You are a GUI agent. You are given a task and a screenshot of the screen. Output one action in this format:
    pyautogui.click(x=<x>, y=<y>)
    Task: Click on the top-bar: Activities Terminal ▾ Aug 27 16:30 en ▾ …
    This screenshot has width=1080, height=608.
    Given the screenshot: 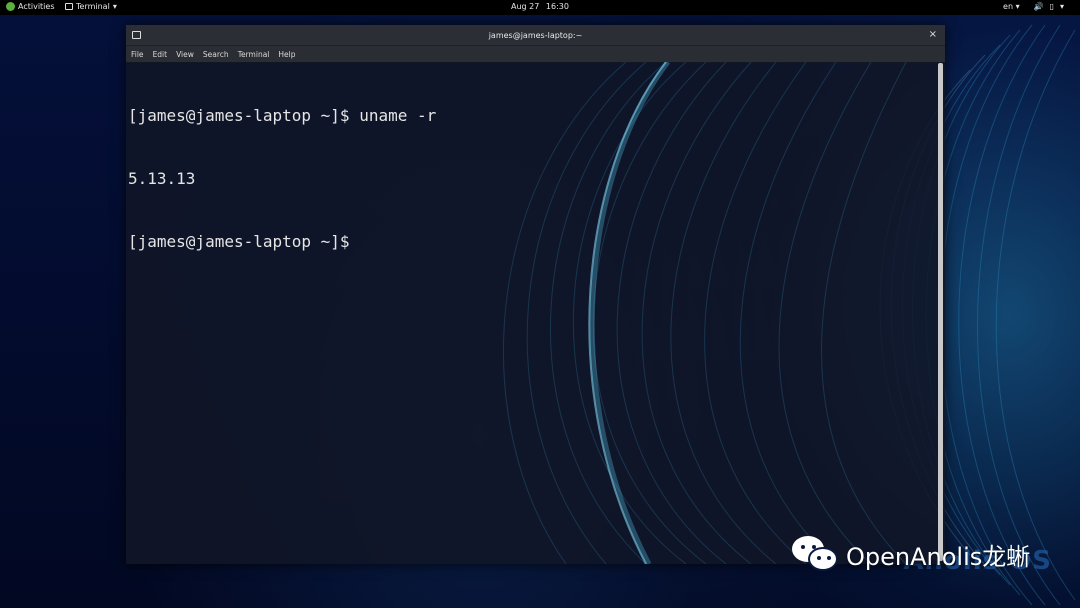 What is the action you would take?
    pyautogui.click(x=540, y=7)
    